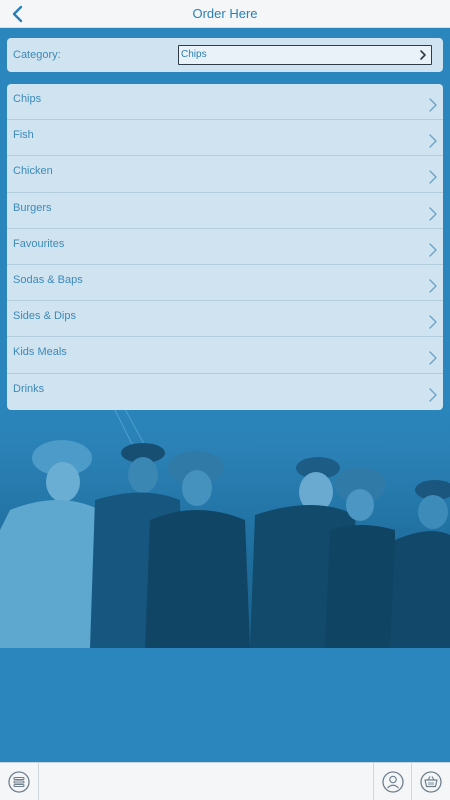  What do you see at coordinates (225, 392) in the screenshot?
I see `list-item-drinks: Drinks` at bounding box center [225, 392].